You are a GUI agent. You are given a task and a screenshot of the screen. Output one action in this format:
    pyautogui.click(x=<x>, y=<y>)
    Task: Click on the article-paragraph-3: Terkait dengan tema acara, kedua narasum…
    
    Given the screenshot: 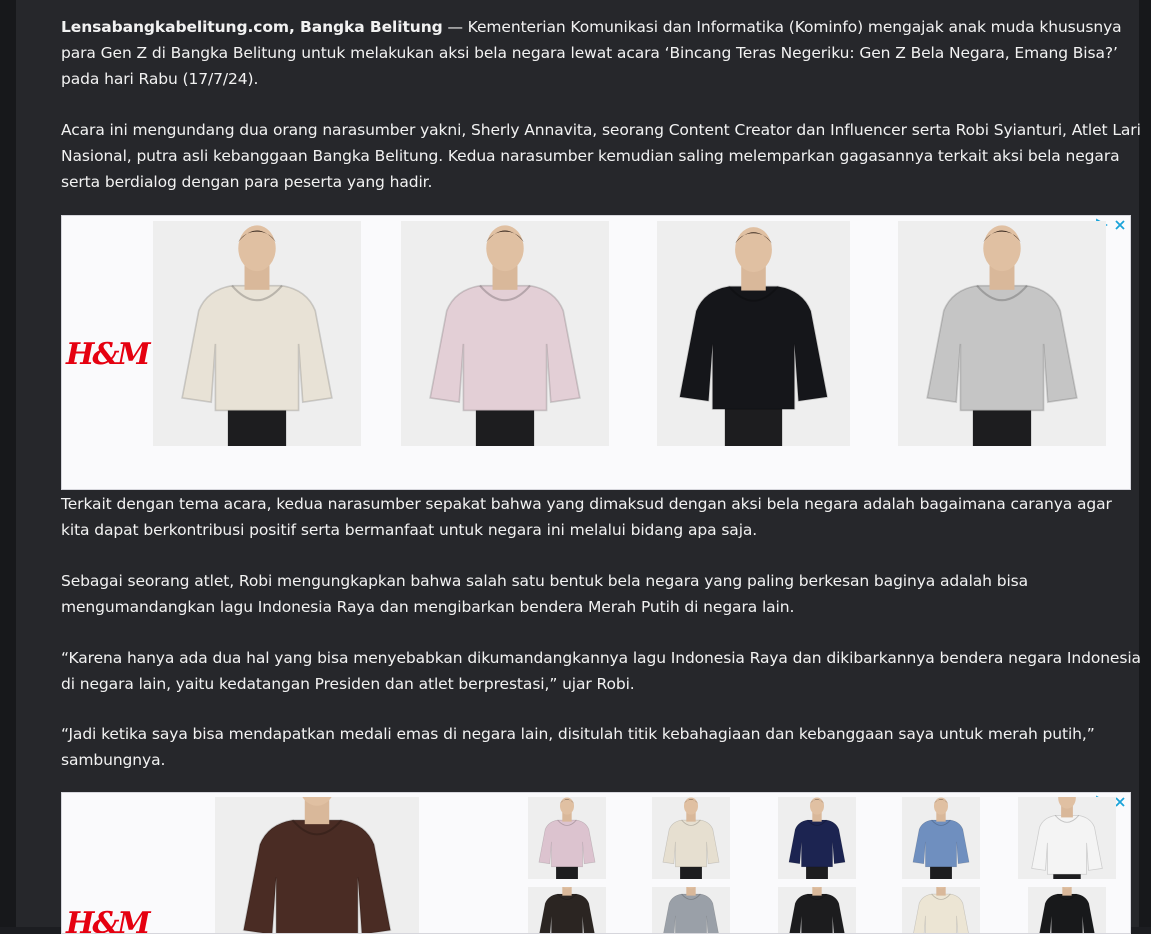 What is the action you would take?
    pyautogui.click(x=586, y=517)
    